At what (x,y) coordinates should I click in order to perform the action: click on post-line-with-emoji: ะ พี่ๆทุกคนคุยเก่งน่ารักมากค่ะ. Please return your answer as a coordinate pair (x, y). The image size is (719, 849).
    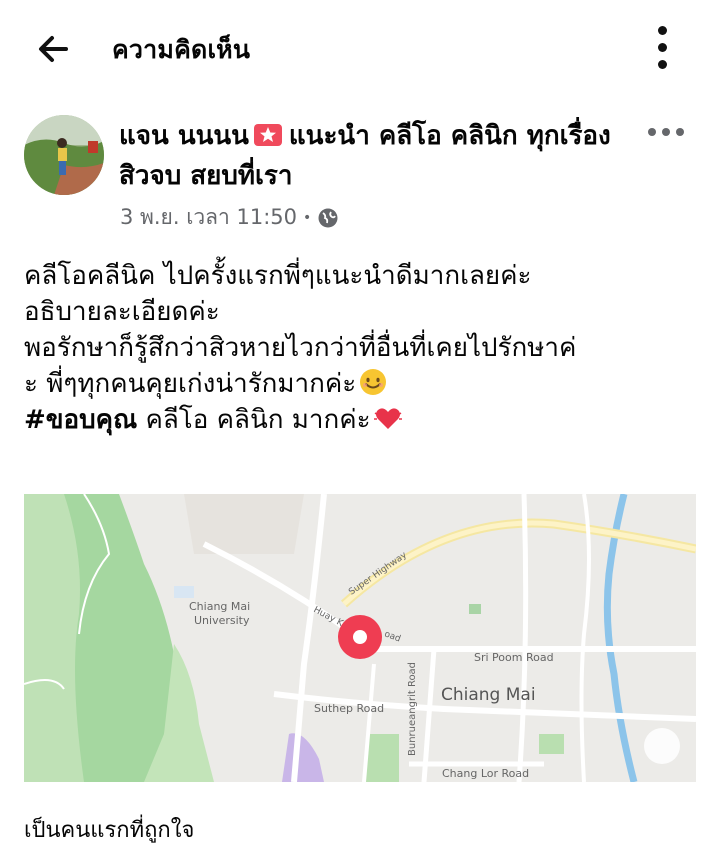
    Looking at the image, I should click on (361, 384).